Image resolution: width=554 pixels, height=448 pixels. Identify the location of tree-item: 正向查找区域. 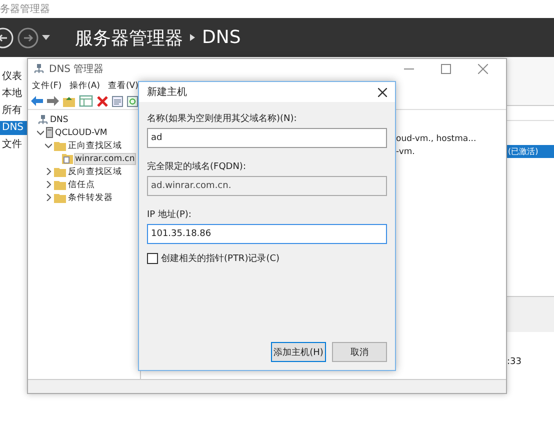
(84, 145).